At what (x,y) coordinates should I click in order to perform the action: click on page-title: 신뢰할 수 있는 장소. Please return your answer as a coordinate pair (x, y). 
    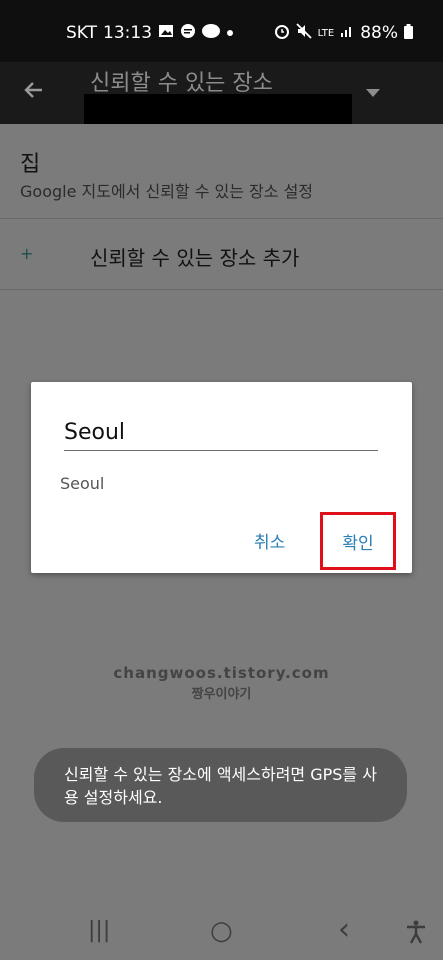
    Looking at the image, I should click on (181, 83).